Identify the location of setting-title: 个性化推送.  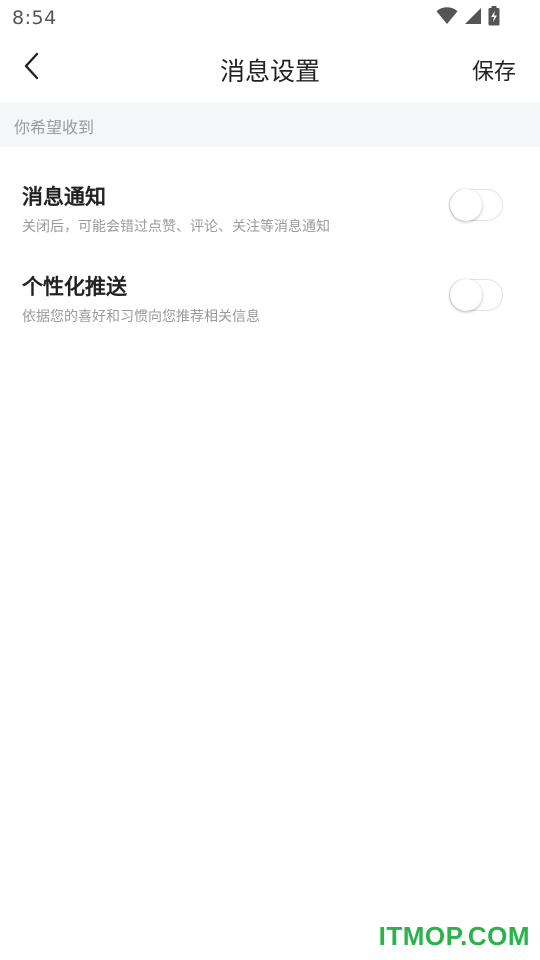
(74, 287).